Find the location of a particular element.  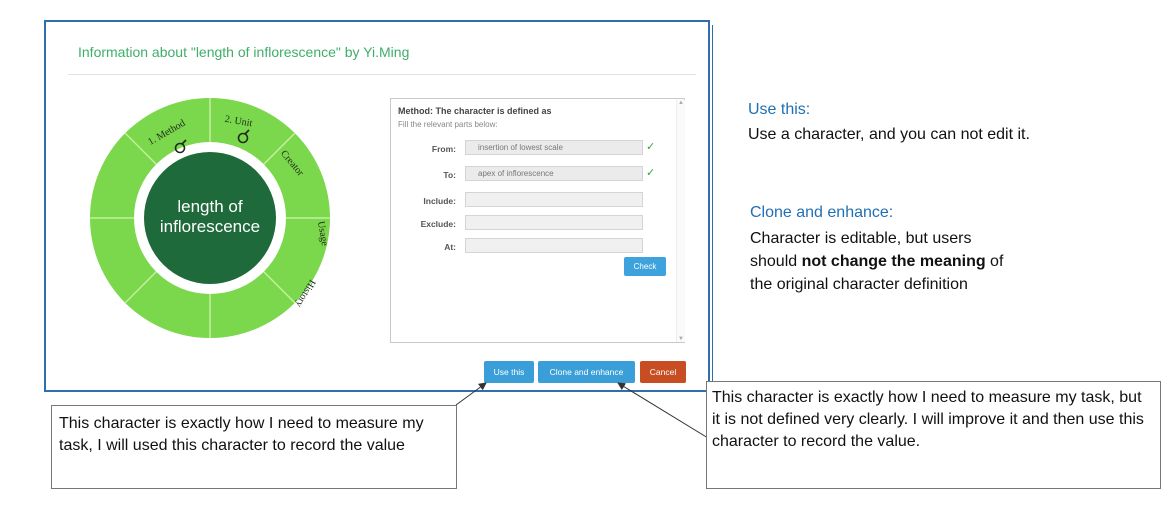

right-callout-arrow is located at coordinates (663, 410).